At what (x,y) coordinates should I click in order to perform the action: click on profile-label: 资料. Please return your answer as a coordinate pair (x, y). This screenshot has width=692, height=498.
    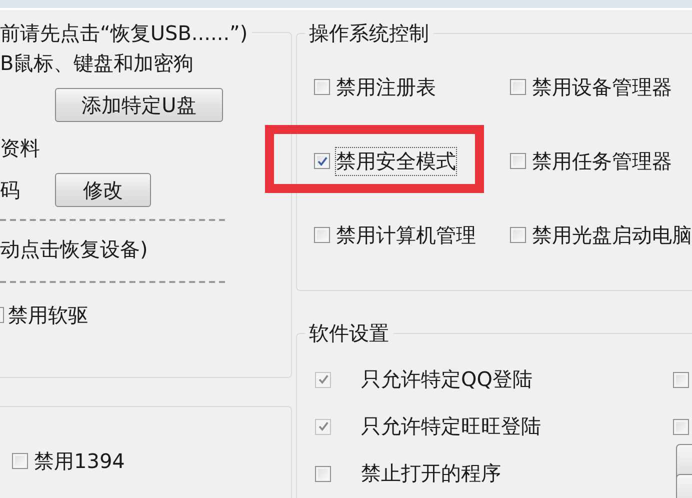
    Looking at the image, I should click on (20, 148).